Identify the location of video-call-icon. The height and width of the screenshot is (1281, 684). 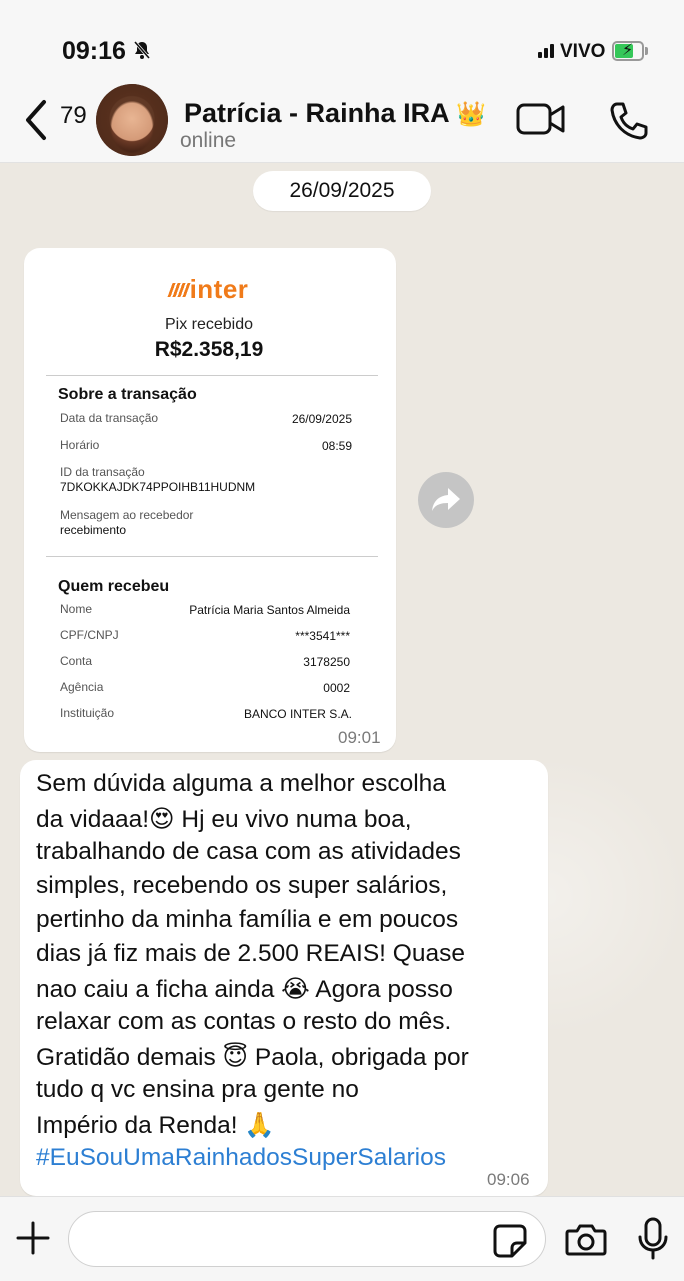
(541, 119).